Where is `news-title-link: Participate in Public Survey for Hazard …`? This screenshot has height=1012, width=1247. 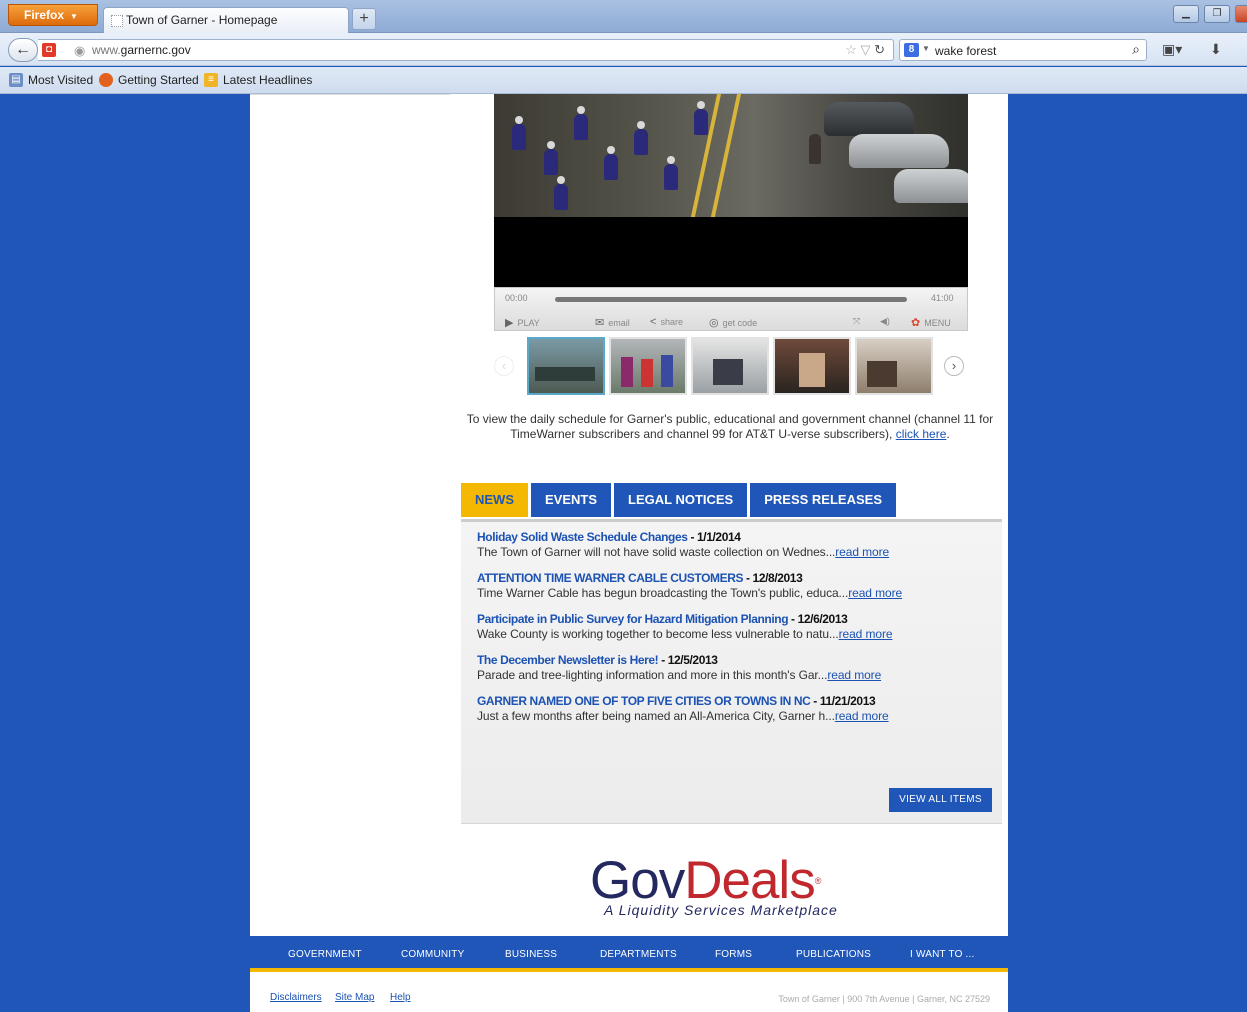
news-title-link: Participate in Public Survey for Hazard … is located at coordinates (633, 619).